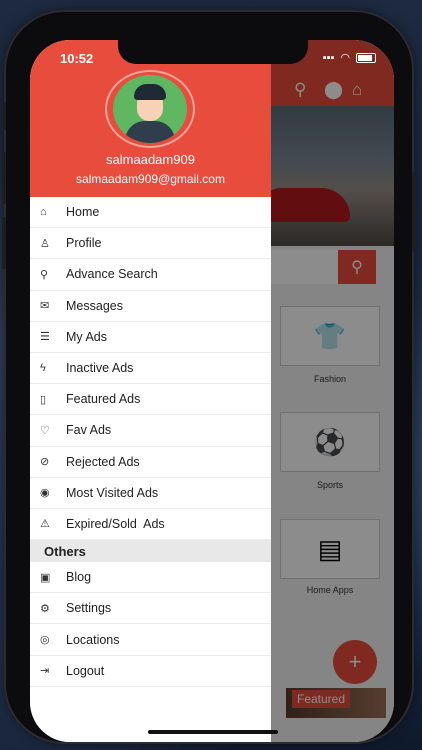 Image resolution: width=422 pixels, height=750 pixels. Describe the element at coordinates (4, 243) in the screenshot. I see `volume-down-button` at that location.